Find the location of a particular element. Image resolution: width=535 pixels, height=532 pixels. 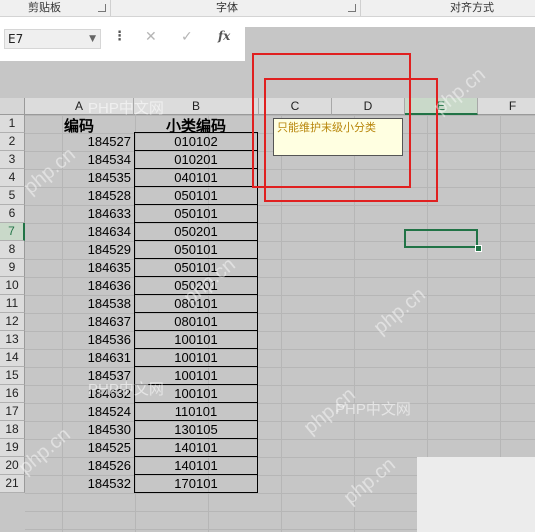

row-header-11: 11 is located at coordinates (12, 304).